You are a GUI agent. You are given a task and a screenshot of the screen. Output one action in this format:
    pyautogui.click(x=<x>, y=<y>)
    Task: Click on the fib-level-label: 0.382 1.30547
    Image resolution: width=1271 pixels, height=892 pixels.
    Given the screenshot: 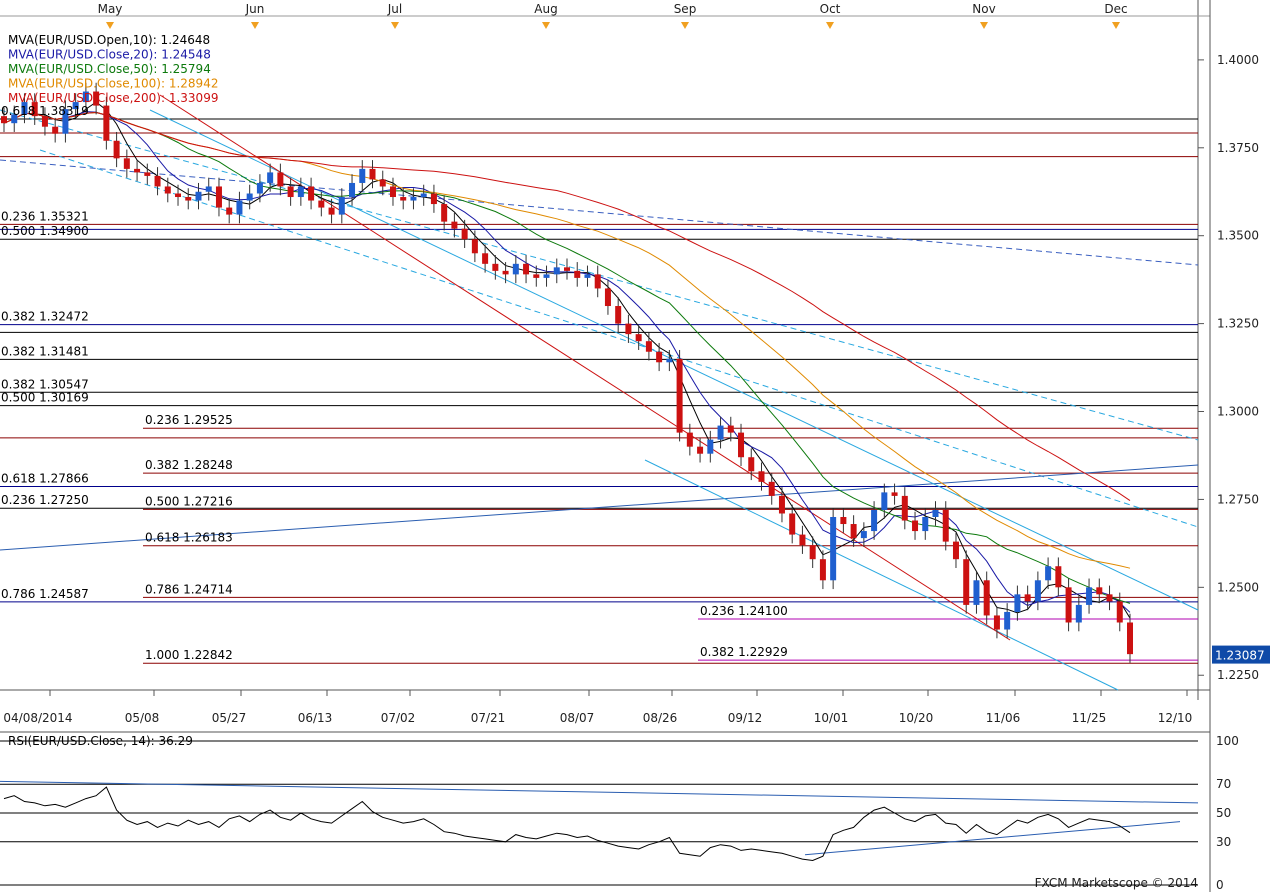 What is the action you would take?
    pyautogui.click(x=45, y=384)
    